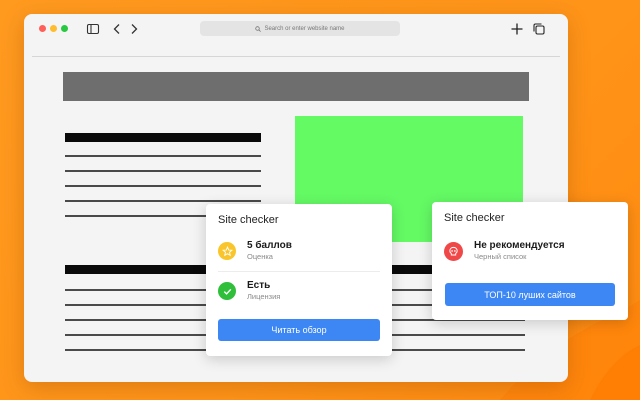 The height and width of the screenshot is (400, 640). I want to click on browser-toolbar: Search or enter website name, so click(296, 29).